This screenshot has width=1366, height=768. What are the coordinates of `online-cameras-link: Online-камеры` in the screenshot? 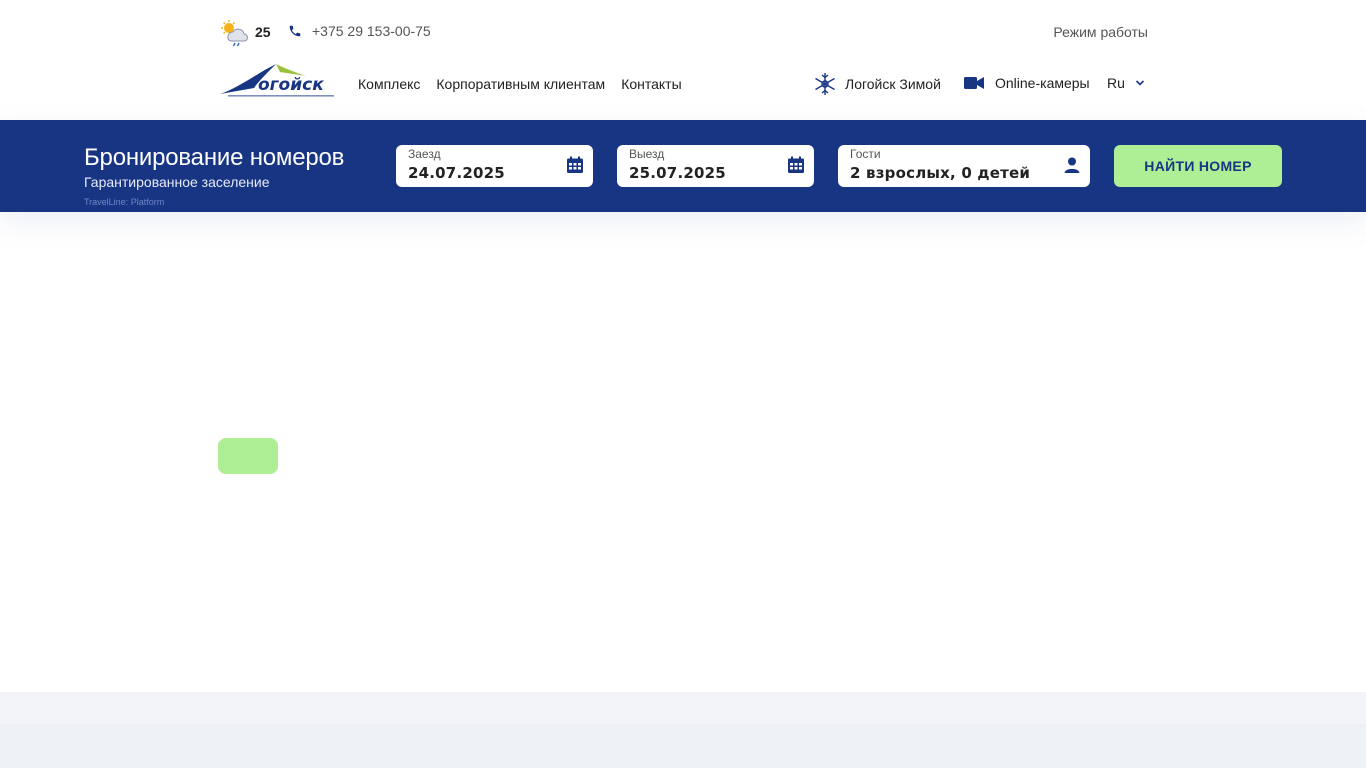 It's located at (1027, 83).